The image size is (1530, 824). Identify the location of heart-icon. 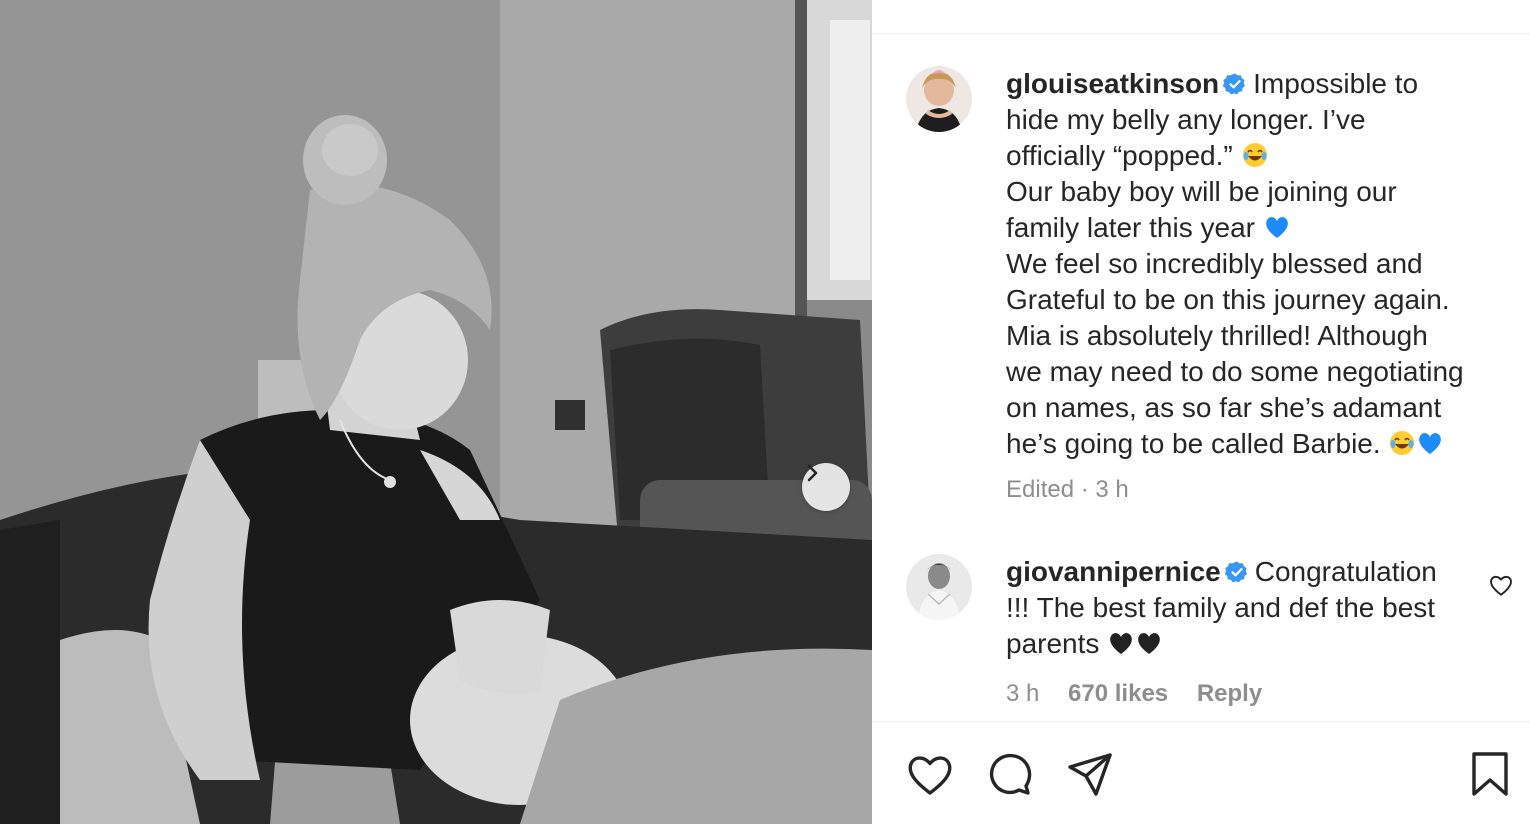
(930, 775).